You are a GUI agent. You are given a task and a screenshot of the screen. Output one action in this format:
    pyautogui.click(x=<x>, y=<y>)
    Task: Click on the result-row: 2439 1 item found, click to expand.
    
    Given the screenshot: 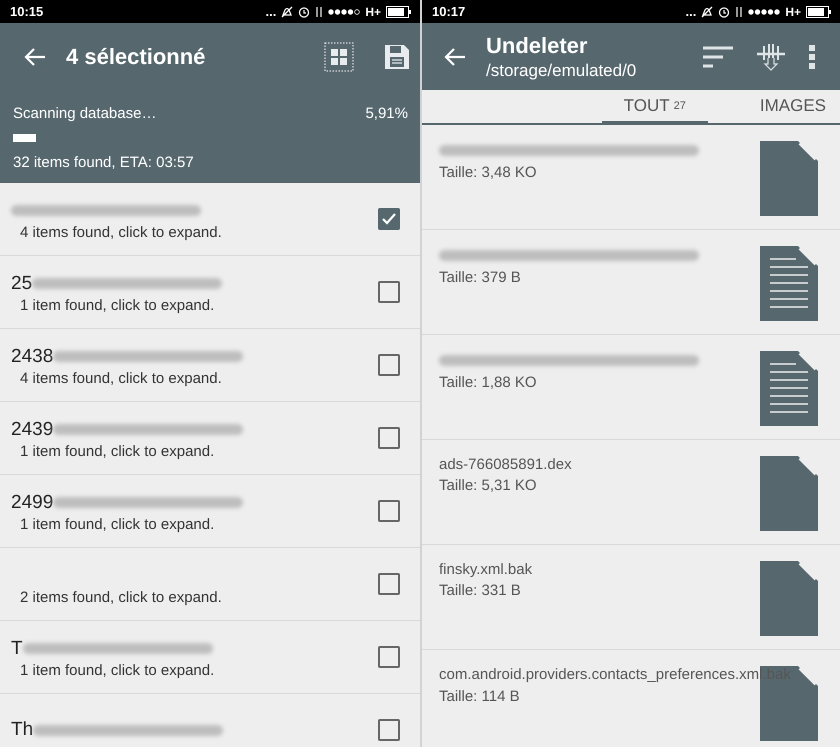 What is the action you would take?
    pyautogui.click(x=210, y=438)
    